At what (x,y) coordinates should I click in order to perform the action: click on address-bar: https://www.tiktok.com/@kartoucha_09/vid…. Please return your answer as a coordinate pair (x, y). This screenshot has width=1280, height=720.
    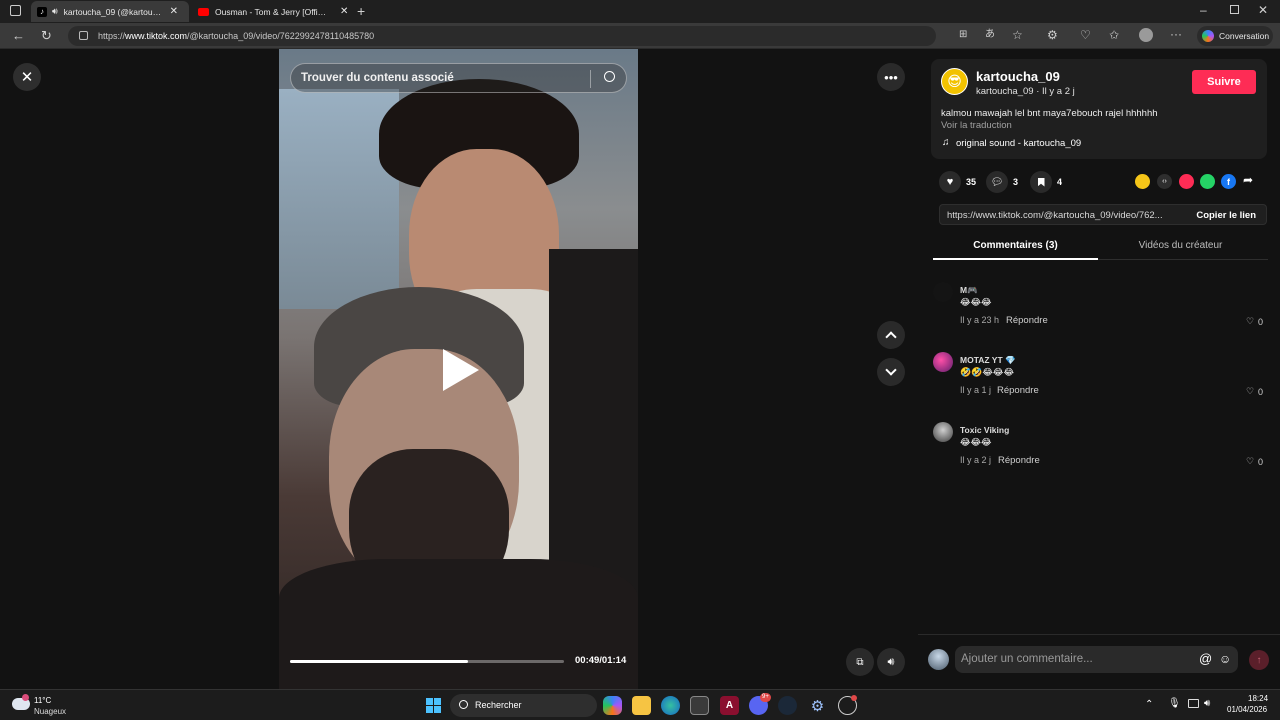
    Looking at the image, I should click on (502, 36).